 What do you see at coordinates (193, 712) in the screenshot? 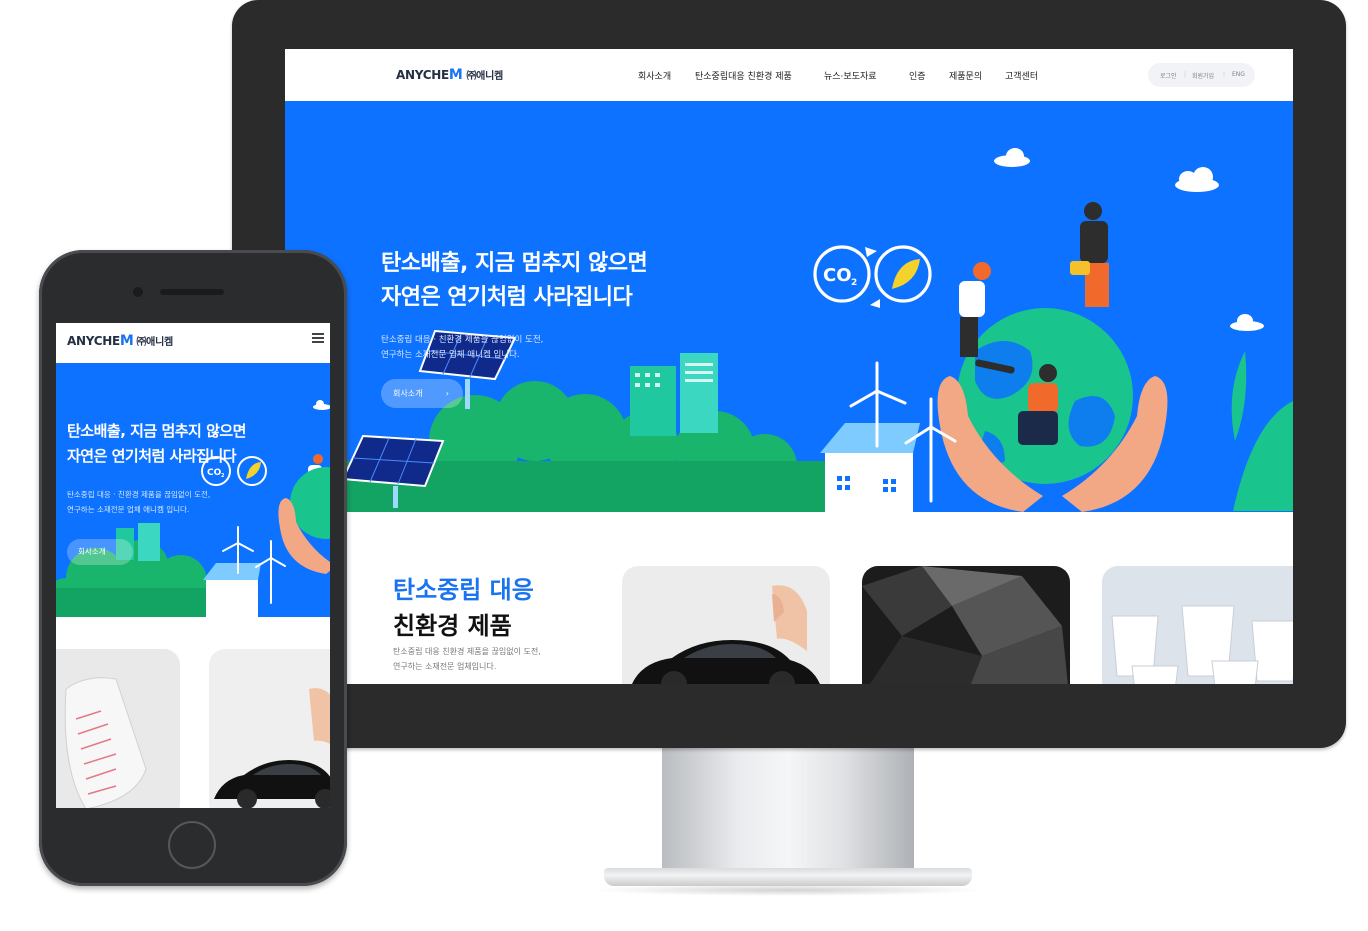
I see `mobile-product-section` at bounding box center [193, 712].